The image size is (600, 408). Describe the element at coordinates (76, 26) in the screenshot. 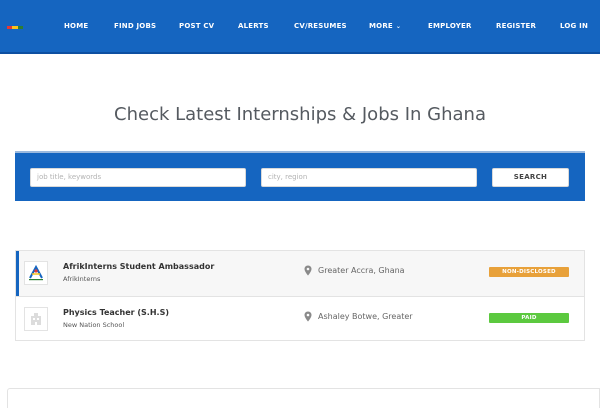

I see `nav-home: HOME` at that location.